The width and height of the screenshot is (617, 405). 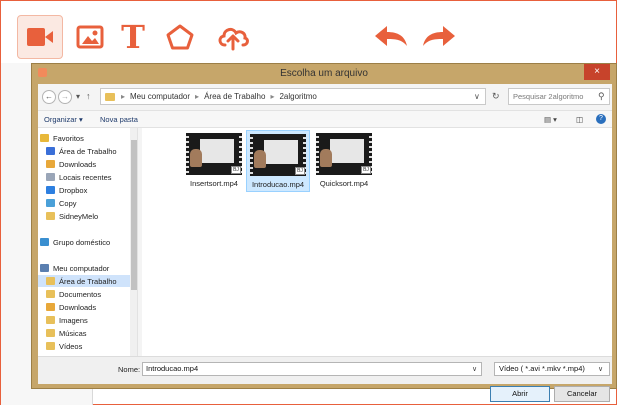 I want to click on dialog-titlebar: Escolha um arquivo ×, so click(x=324, y=74).